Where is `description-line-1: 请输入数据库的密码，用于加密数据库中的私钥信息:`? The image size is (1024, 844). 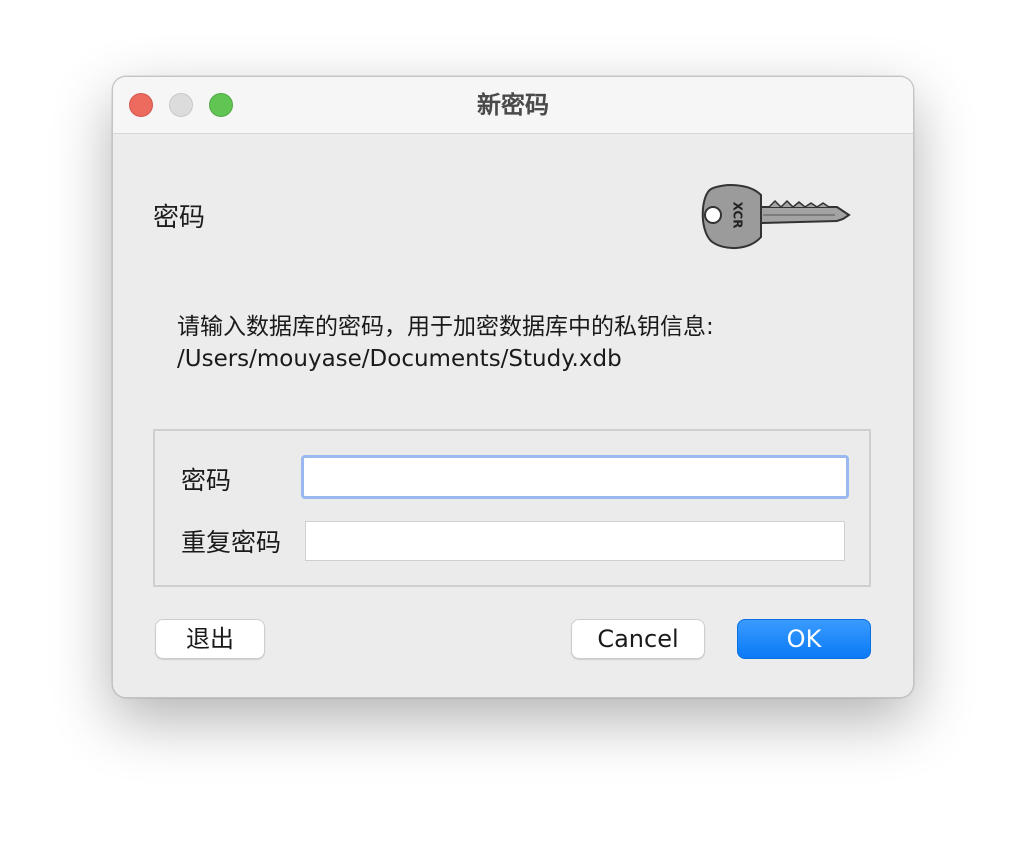
description-line-1: 请输入数据库的密码，用于加密数据库中的私钥信息: is located at coordinates (445, 327).